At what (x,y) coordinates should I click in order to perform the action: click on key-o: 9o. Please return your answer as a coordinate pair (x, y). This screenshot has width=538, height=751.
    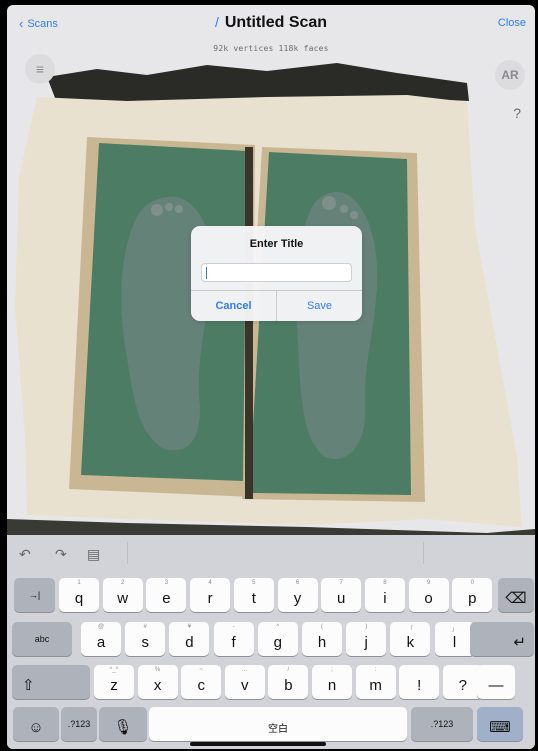
    Looking at the image, I should click on (428, 595).